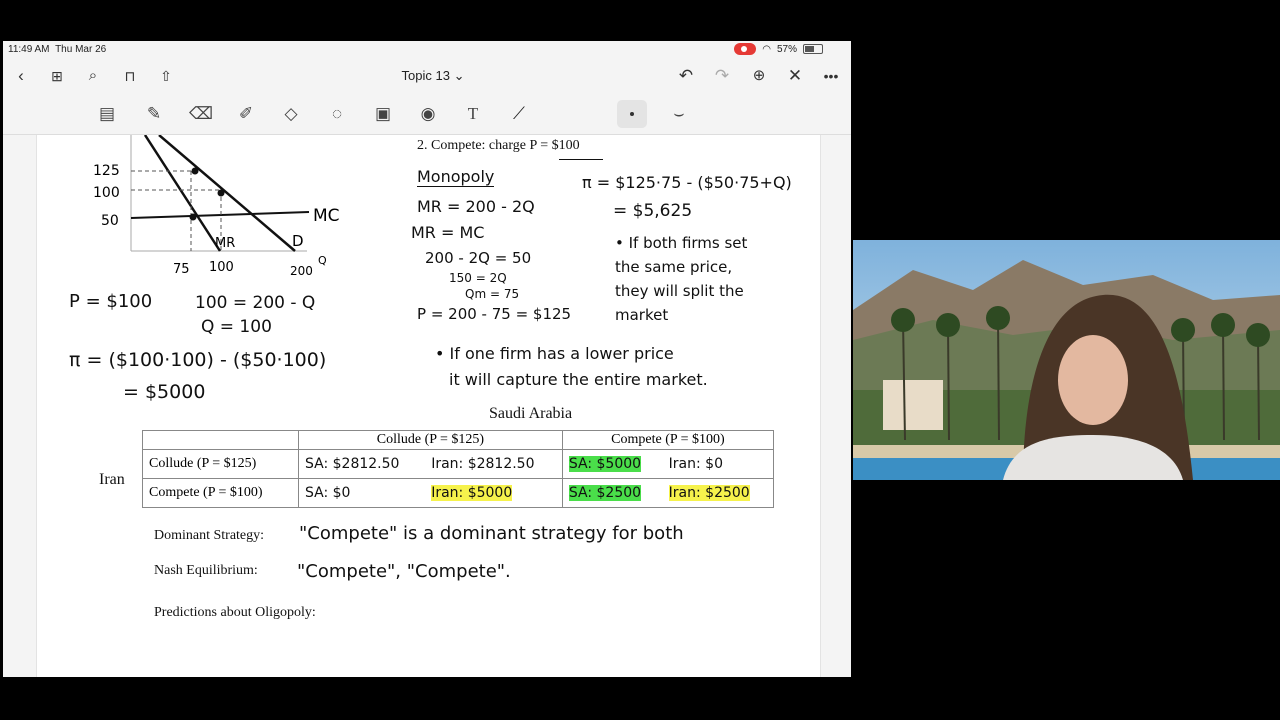 This screenshot has width=1280, height=720. What do you see at coordinates (337, 114) in the screenshot?
I see `lasso-icon: ◌` at bounding box center [337, 114].